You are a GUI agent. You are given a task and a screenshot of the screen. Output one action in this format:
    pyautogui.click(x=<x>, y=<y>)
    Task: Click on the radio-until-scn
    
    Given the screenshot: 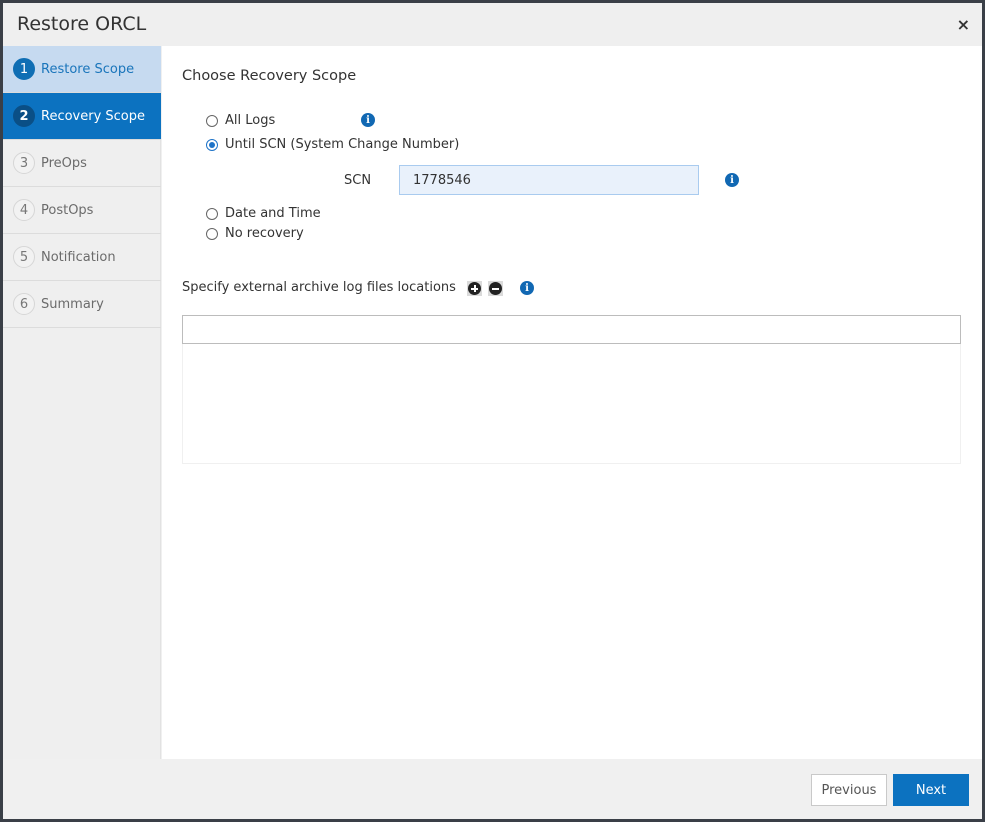 What is the action you would take?
    pyautogui.click(x=212, y=144)
    